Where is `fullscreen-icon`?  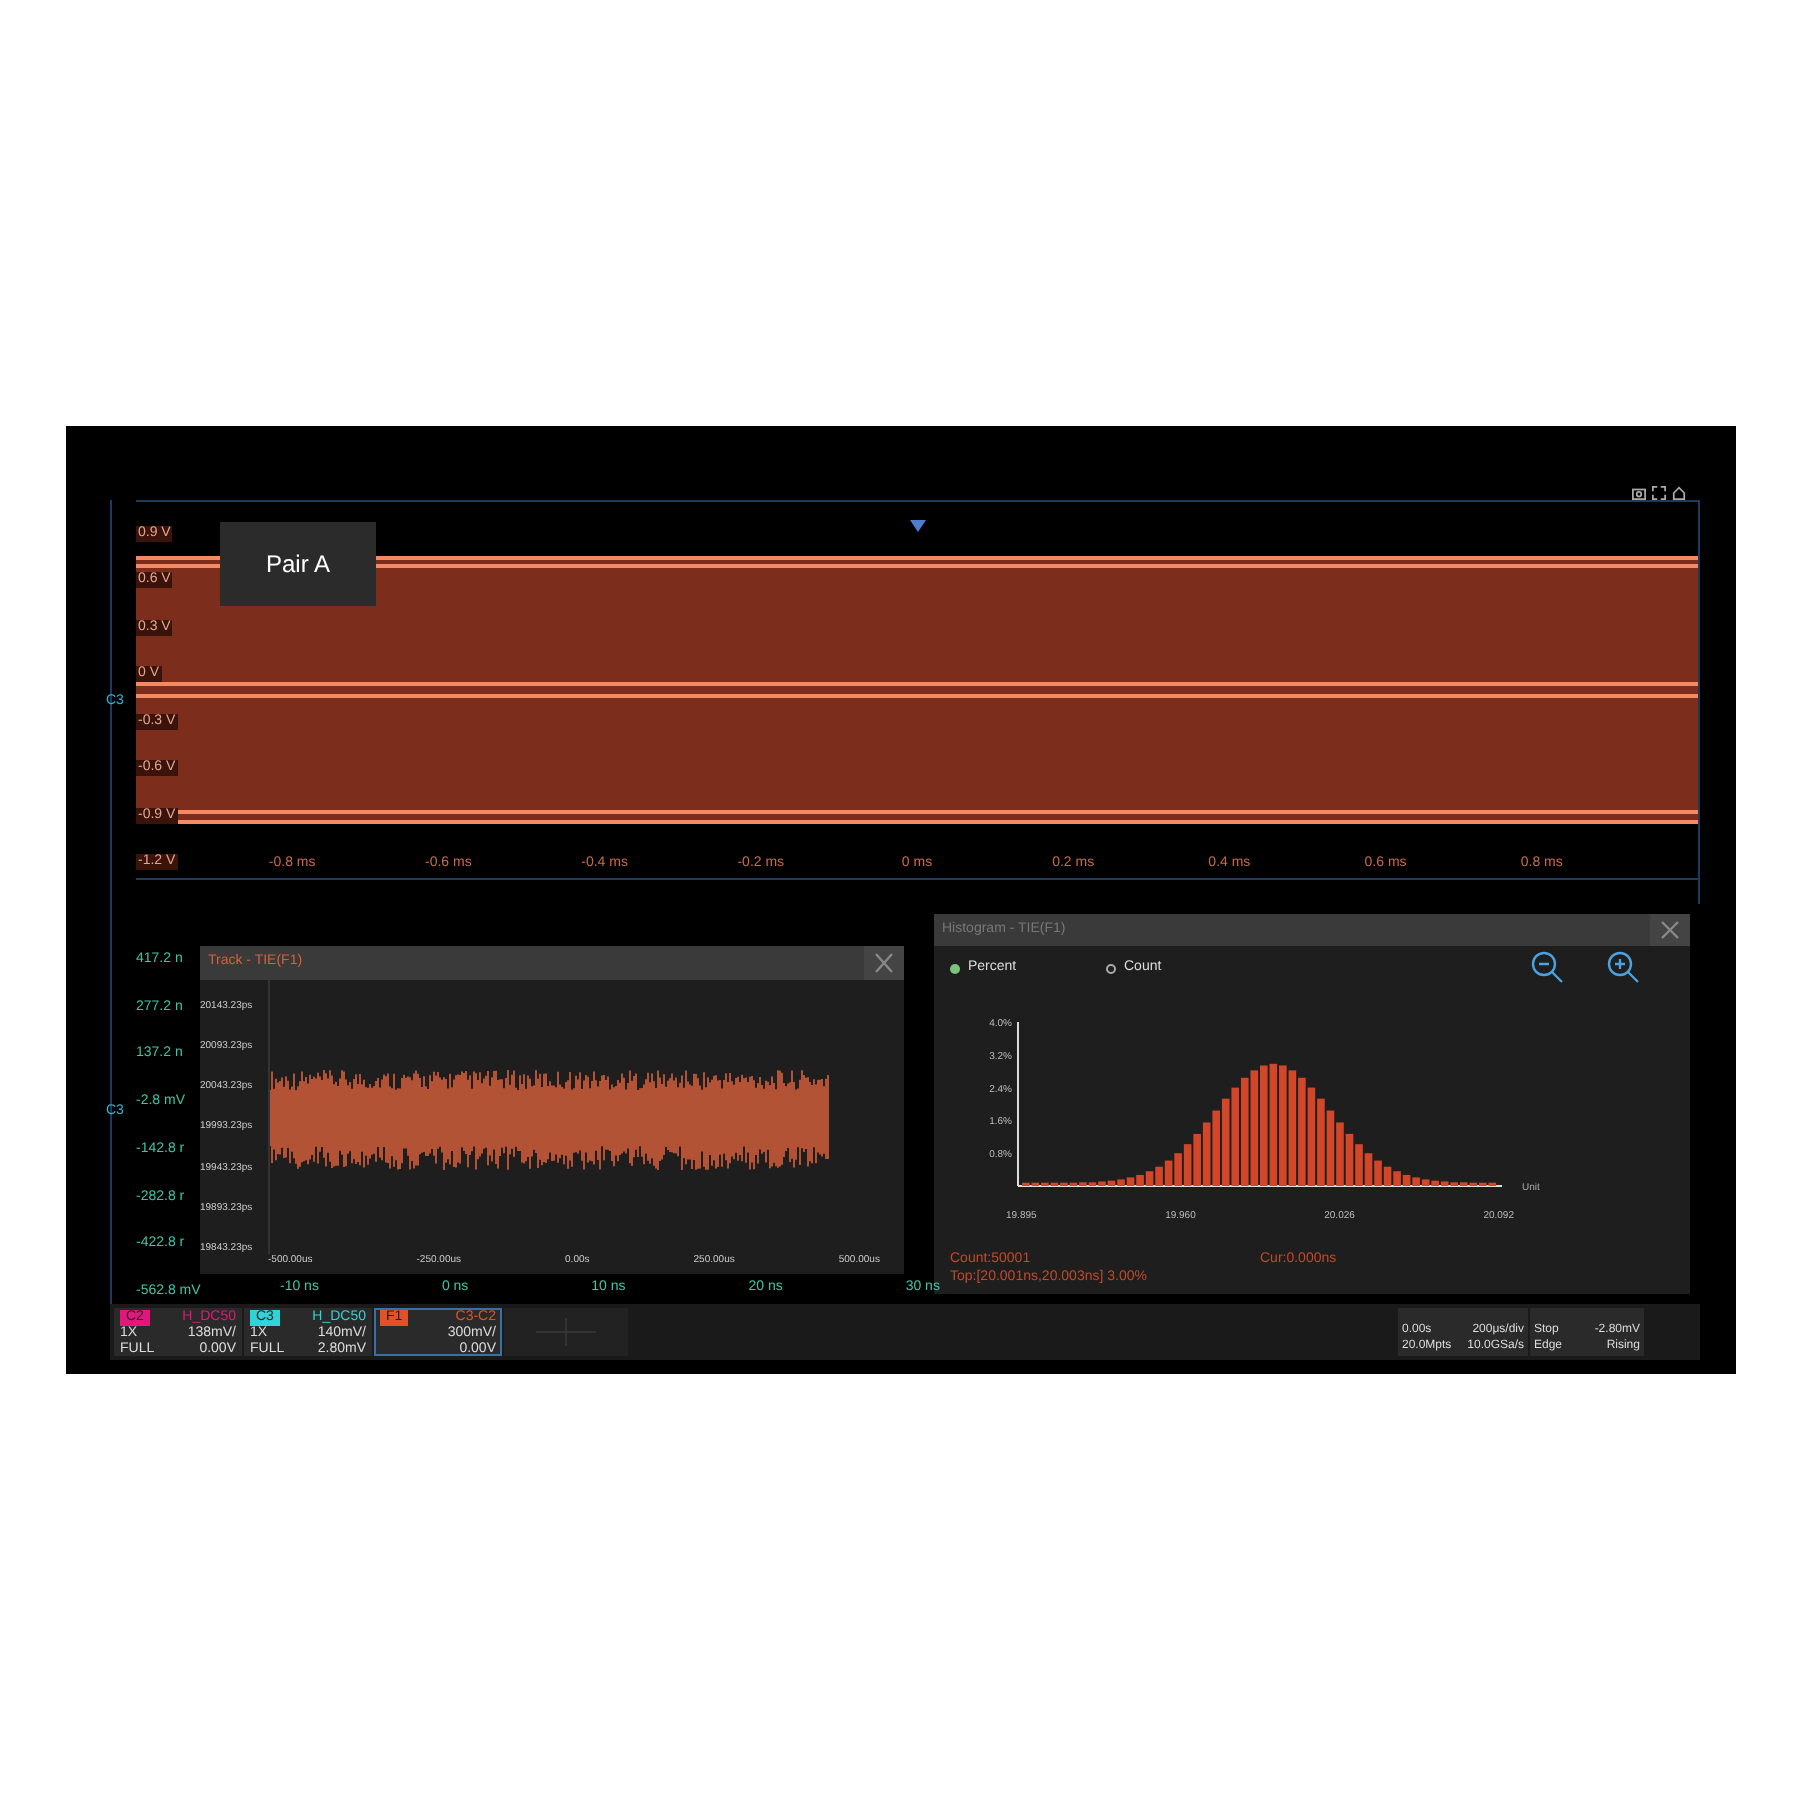
fullscreen-icon is located at coordinates (1659, 493).